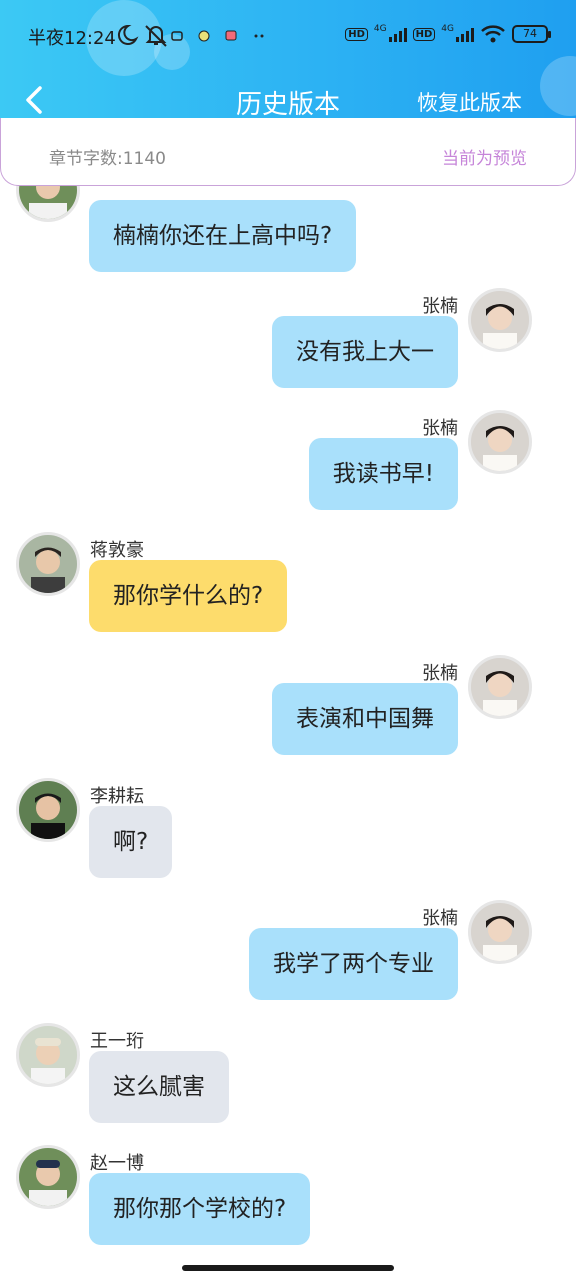  I want to click on message-item: 张楠 我学了两个专业, so click(288, 953).